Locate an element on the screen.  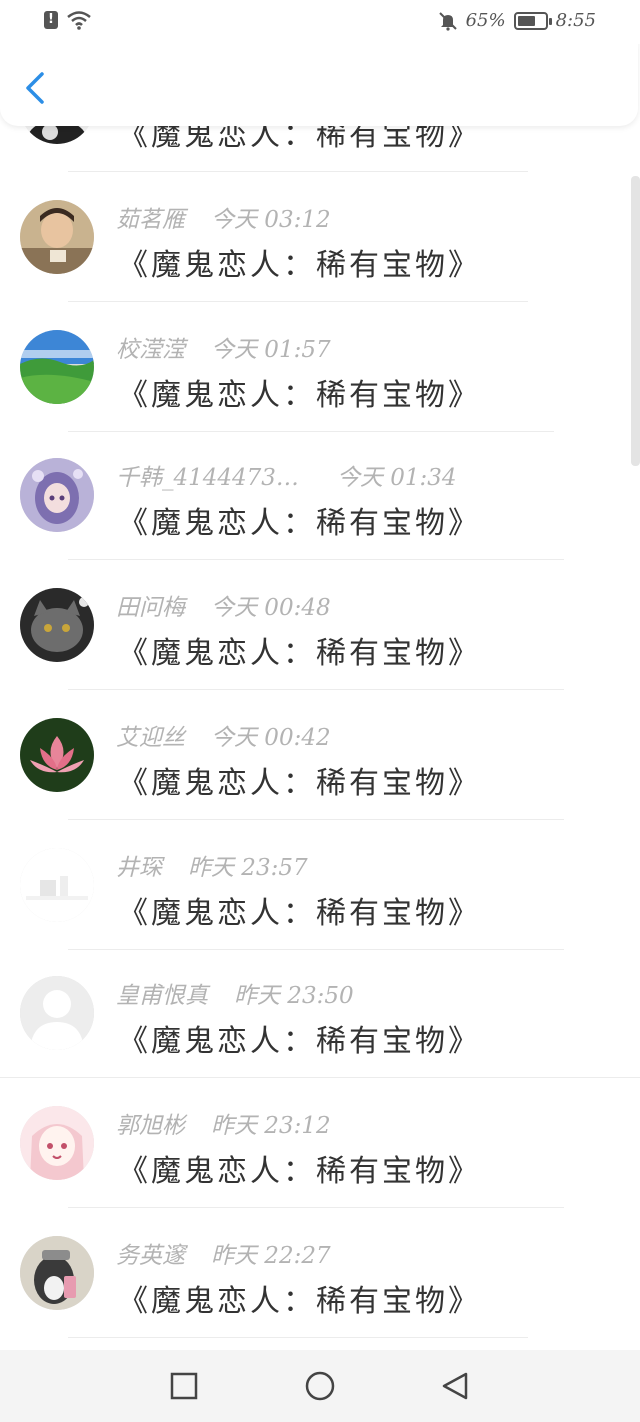
list-item: 务英邃 昨天 22:27 《魔鬼恋人：稀有宝物》 is located at coordinates (320, 1273).